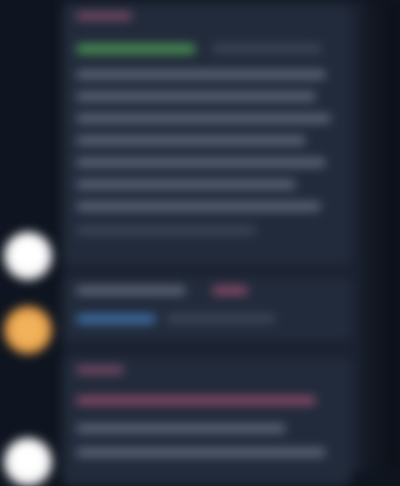 This screenshot has height=486, width=400. Describe the element at coordinates (381, 236) in the screenshot. I see `right-edge-shadow` at that location.